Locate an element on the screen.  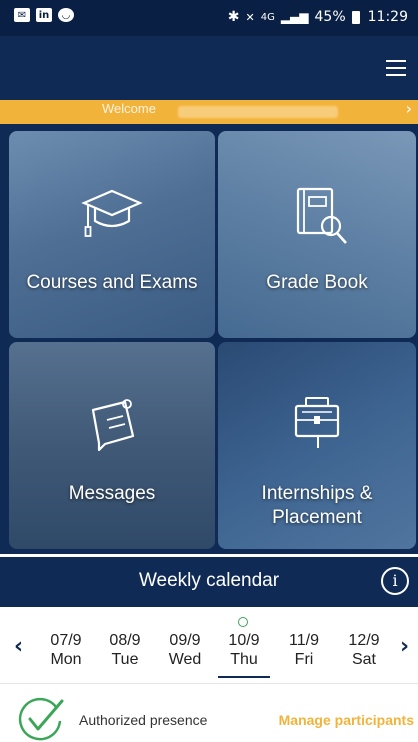
tile-internships-and-placement: Internships & Placement is located at coordinates (317, 445).